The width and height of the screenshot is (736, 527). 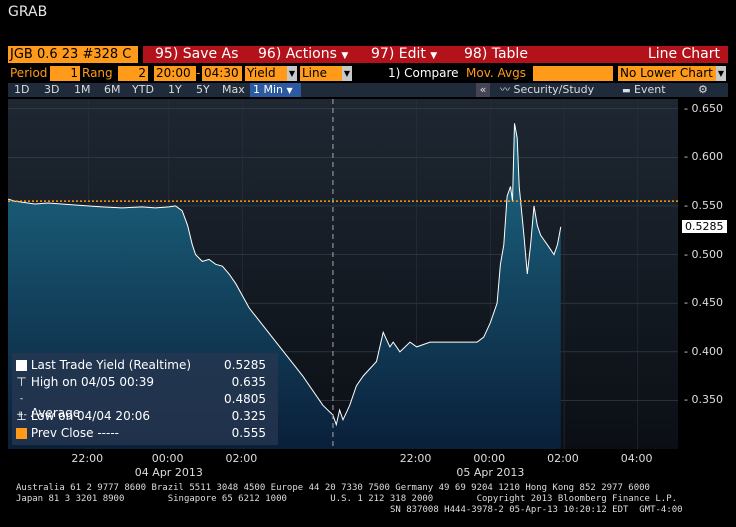 I want to click on event-flag-icon: ▬, so click(x=626, y=91).